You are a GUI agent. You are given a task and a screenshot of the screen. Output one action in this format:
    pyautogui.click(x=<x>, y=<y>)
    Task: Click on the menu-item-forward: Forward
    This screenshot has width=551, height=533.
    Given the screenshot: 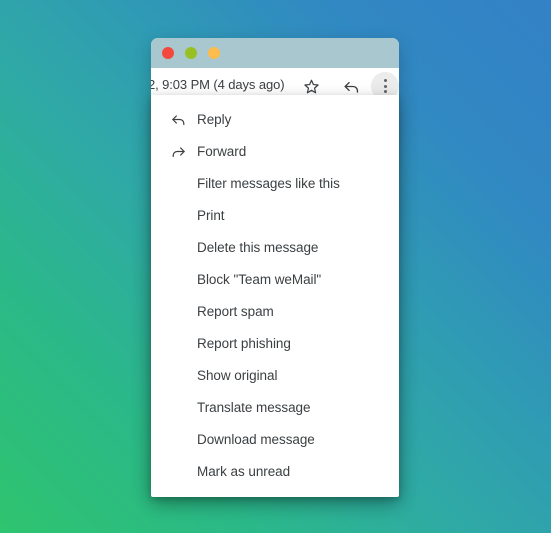 What is the action you would take?
    pyautogui.click(x=275, y=151)
    